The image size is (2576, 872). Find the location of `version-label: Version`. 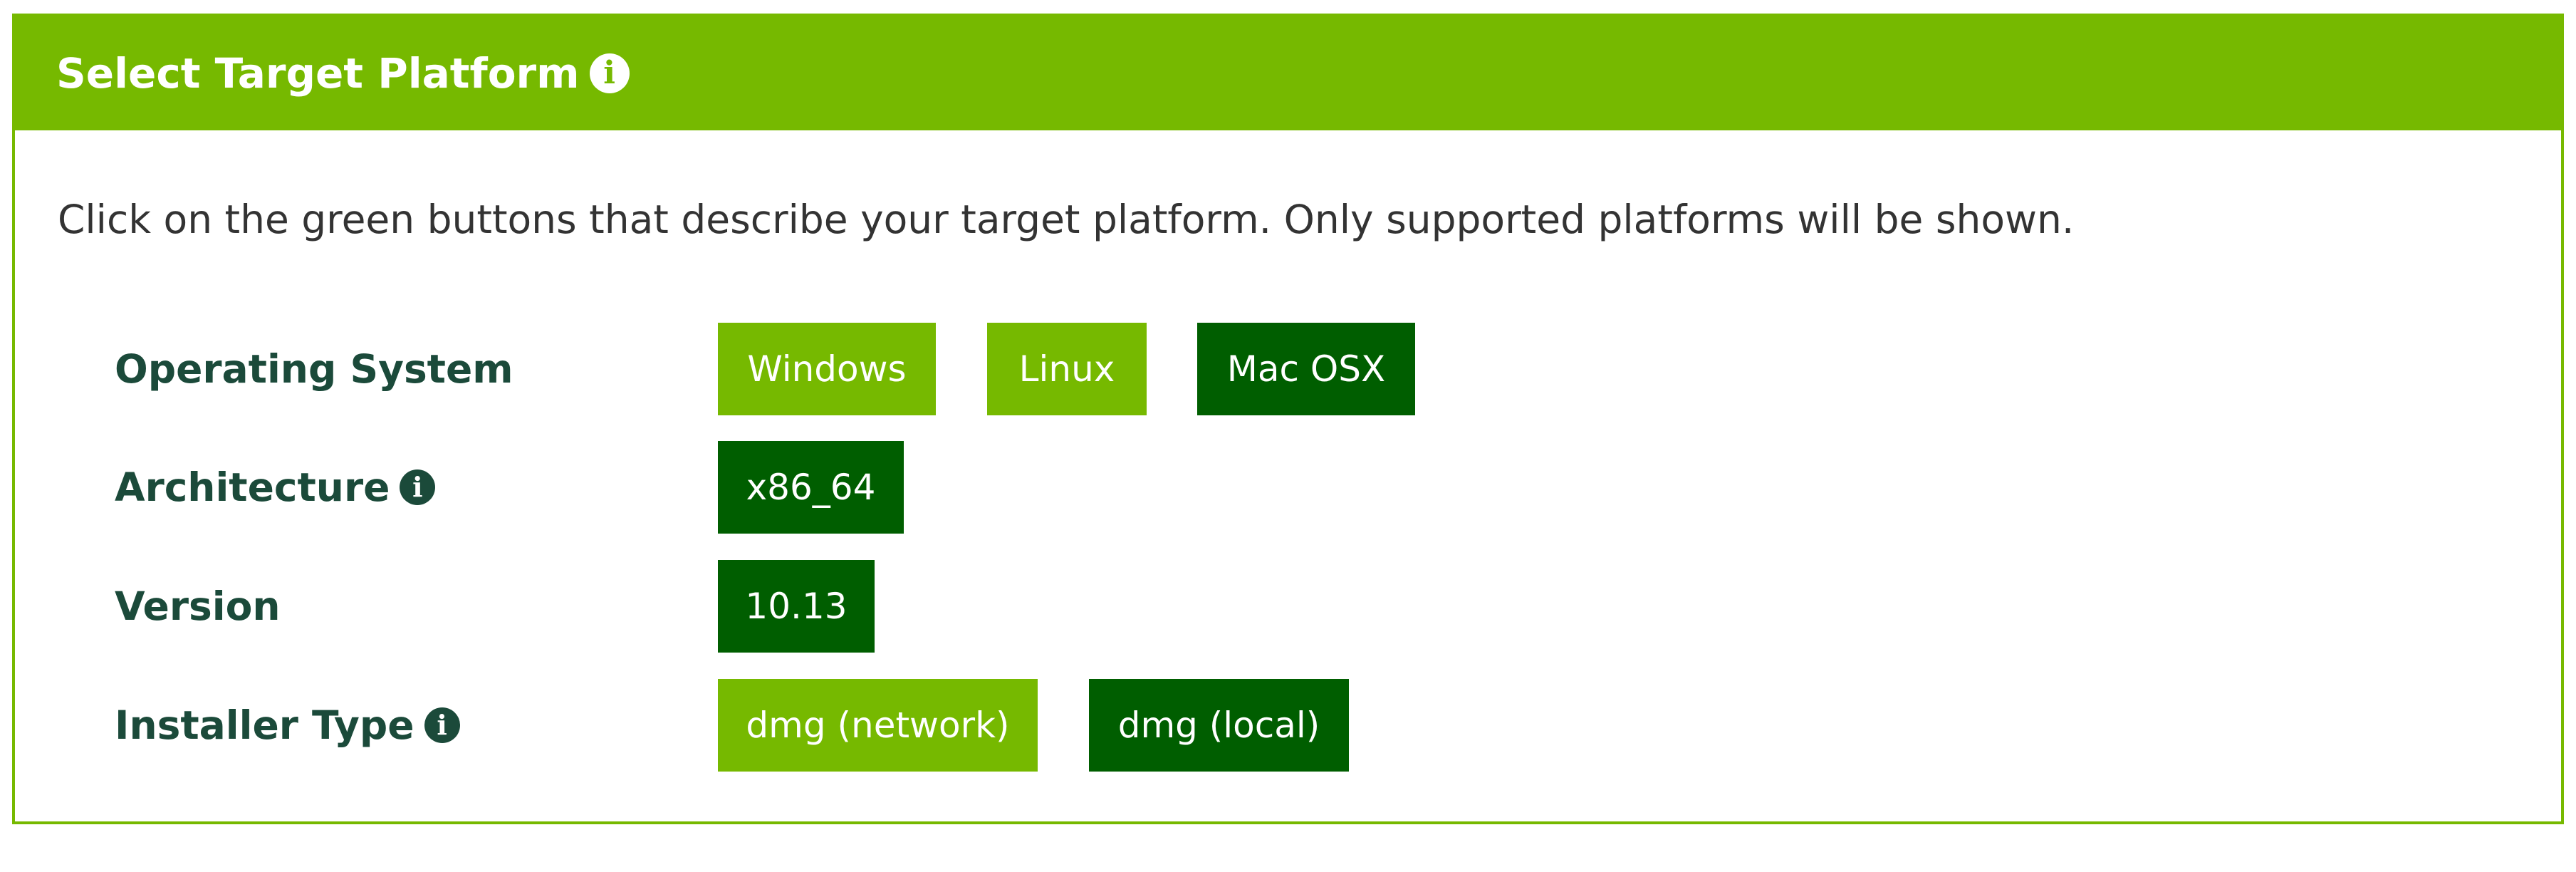

version-label: Version is located at coordinates (198, 606).